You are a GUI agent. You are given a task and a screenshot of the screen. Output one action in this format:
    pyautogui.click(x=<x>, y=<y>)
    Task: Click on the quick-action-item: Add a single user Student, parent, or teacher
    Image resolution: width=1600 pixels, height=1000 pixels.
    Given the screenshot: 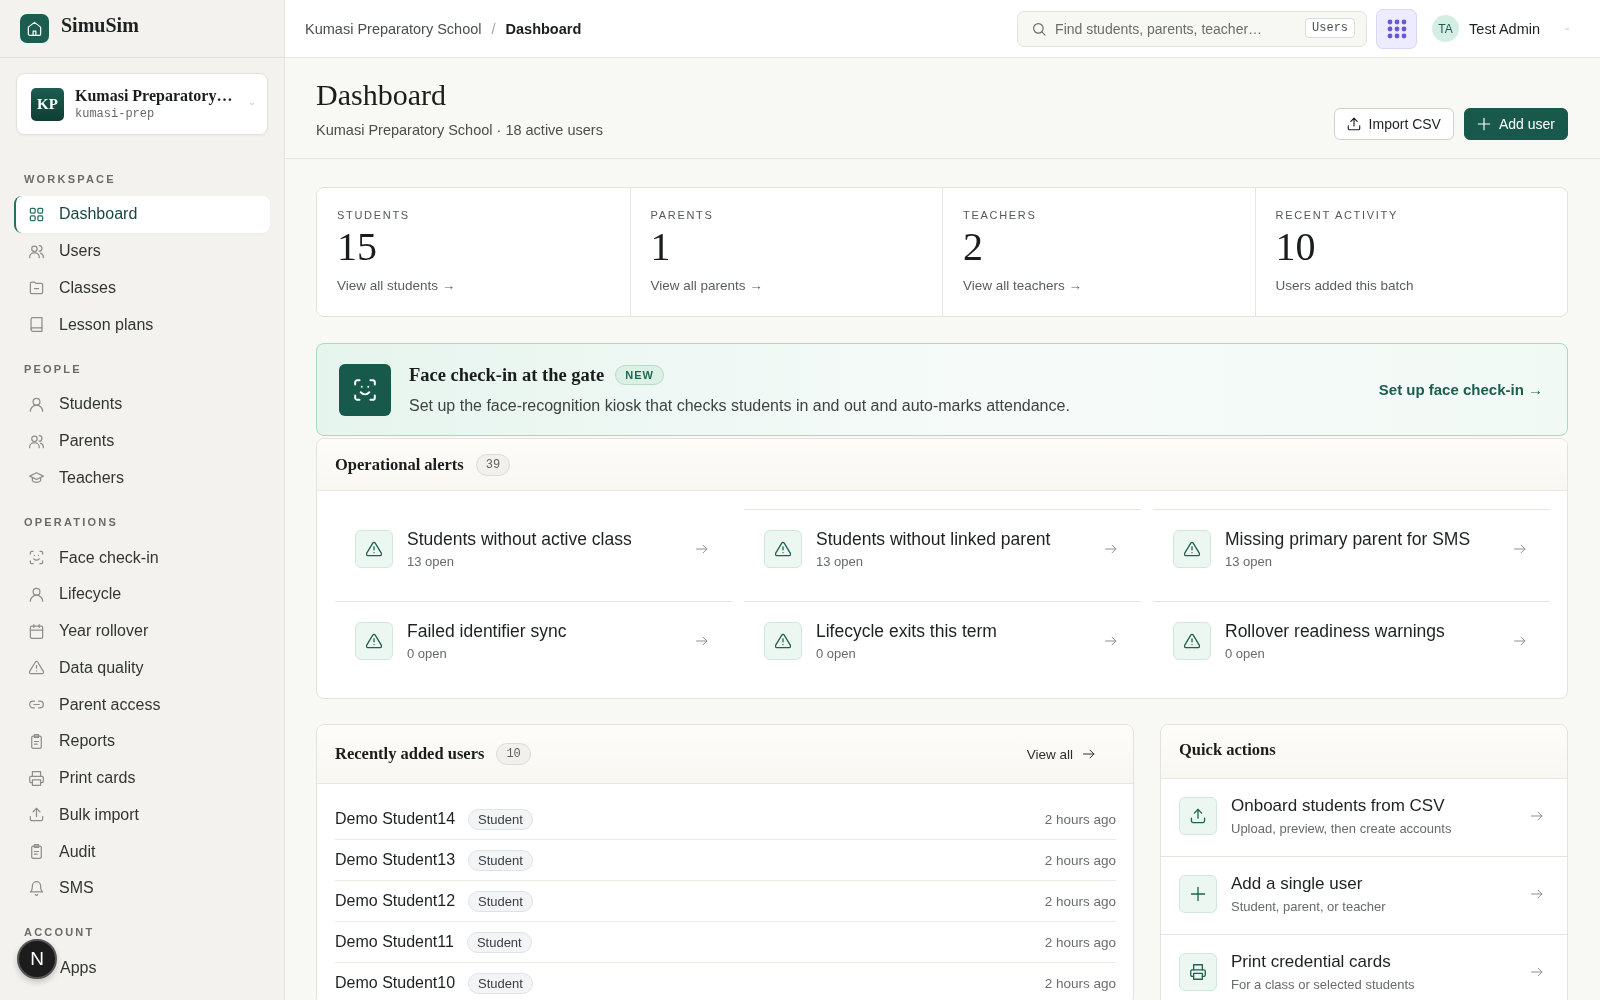 What is the action you would take?
    pyautogui.click(x=1364, y=896)
    